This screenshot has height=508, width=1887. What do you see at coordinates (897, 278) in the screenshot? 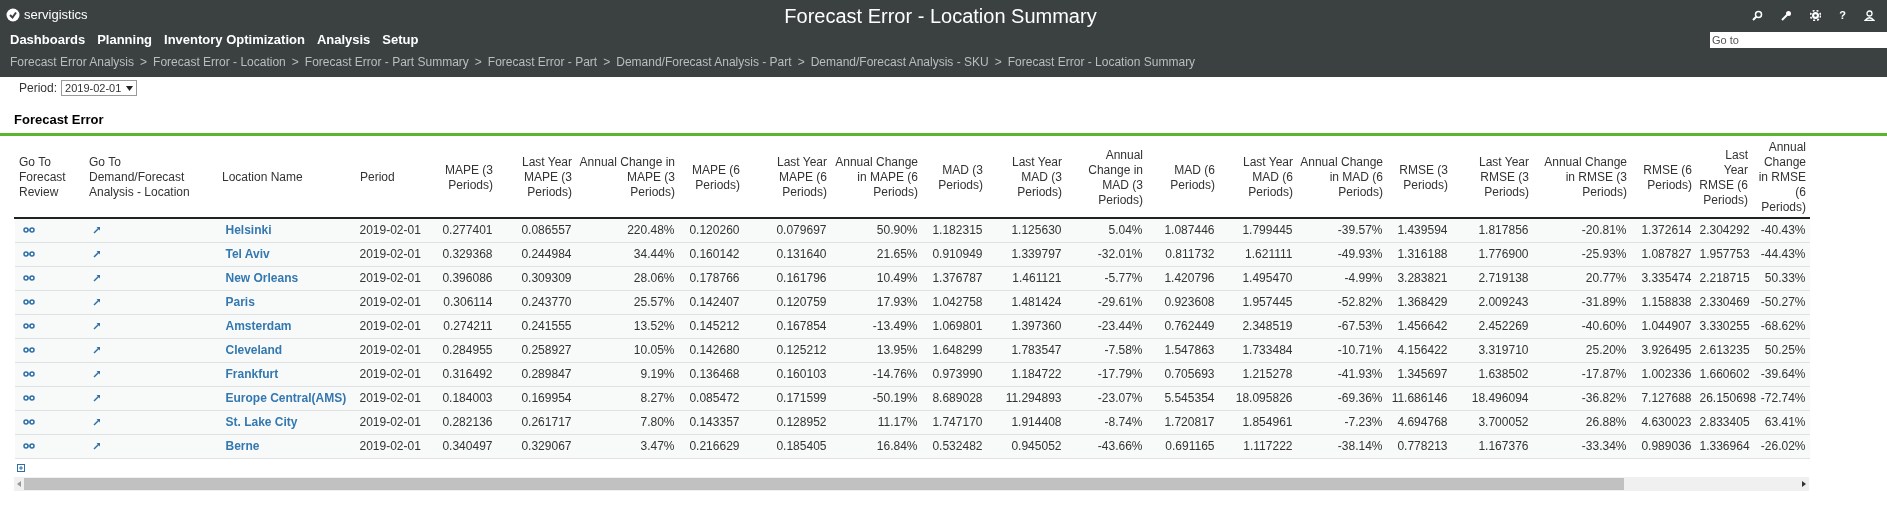
I see `table-cell: 10.49%` at bounding box center [897, 278].